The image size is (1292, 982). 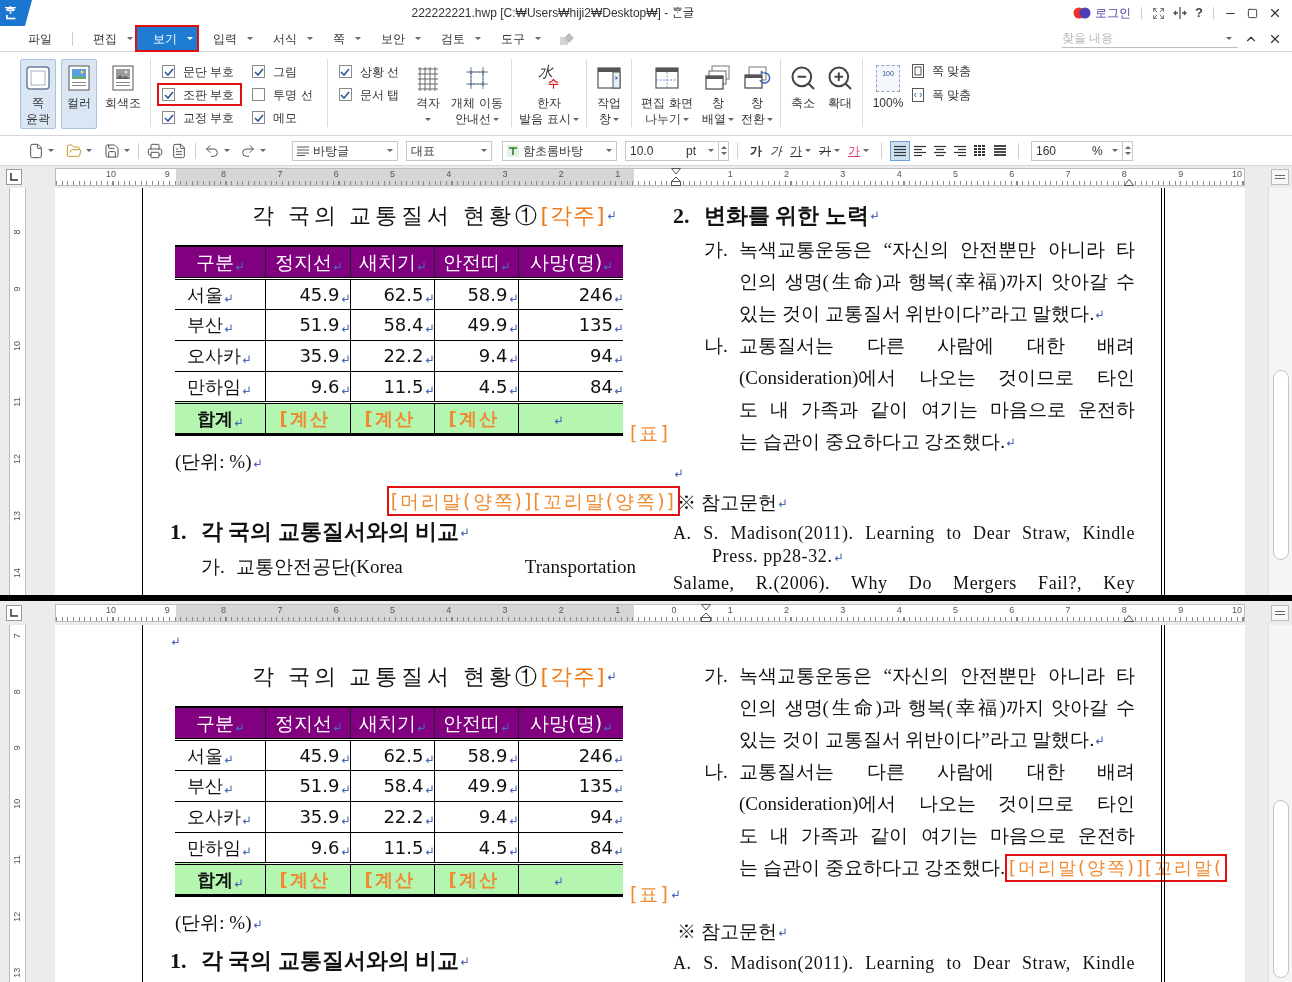 I want to click on menu-item: 보안, so click(x=395, y=38).